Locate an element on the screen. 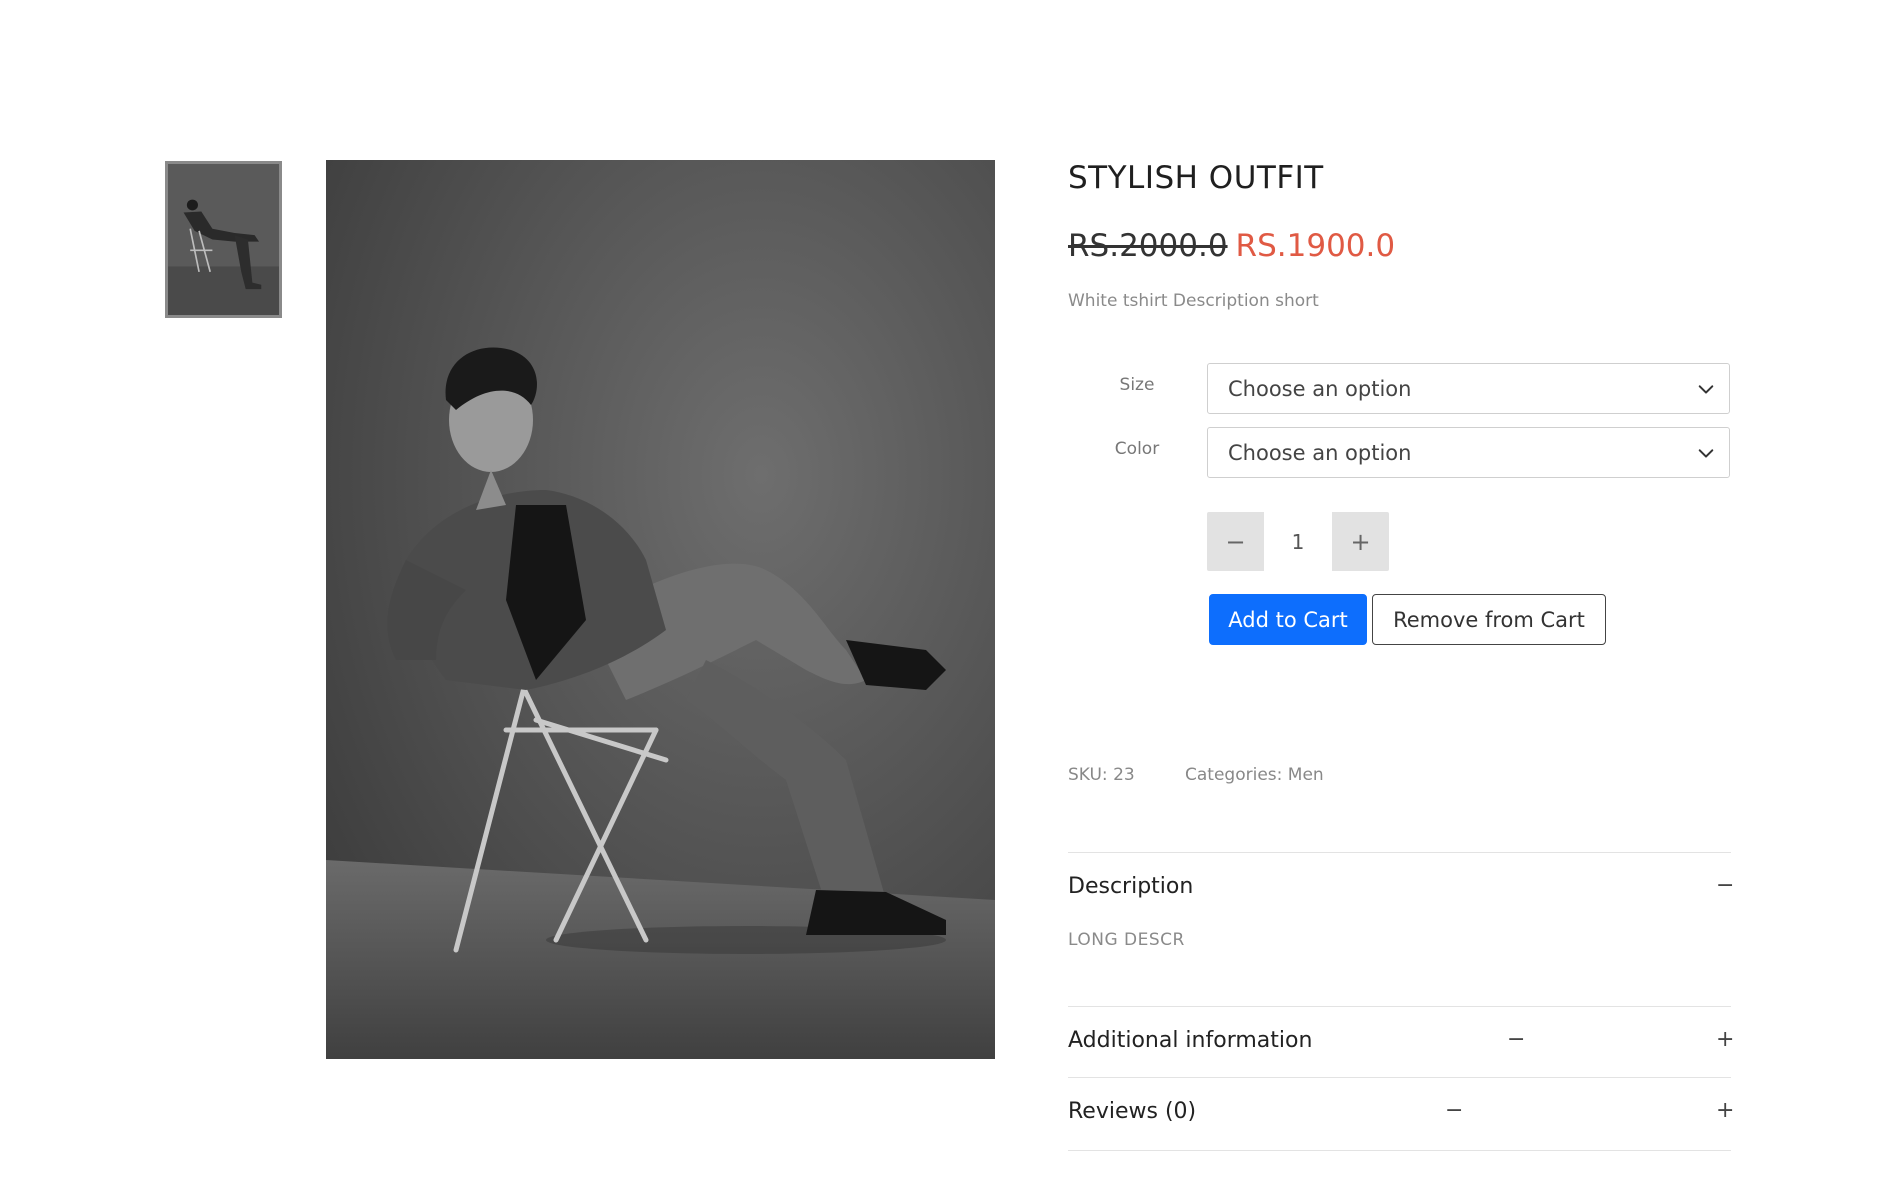 This screenshot has width=1885, height=1186. size-select-value: Choose an option is located at coordinates (1320, 388).